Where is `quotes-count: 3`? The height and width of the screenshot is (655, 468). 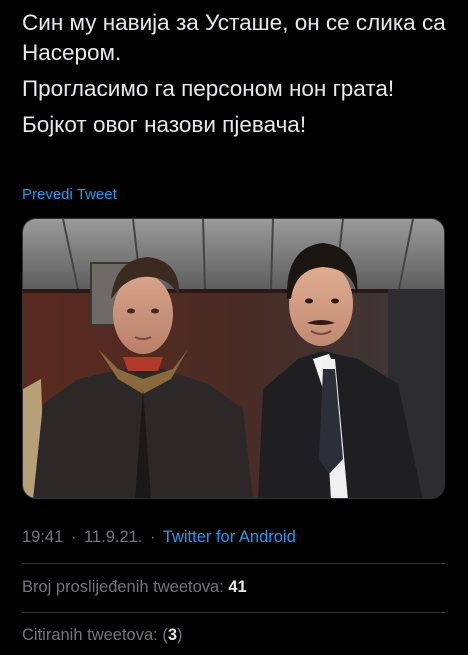 quotes-count: 3 is located at coordinates (172, 635).